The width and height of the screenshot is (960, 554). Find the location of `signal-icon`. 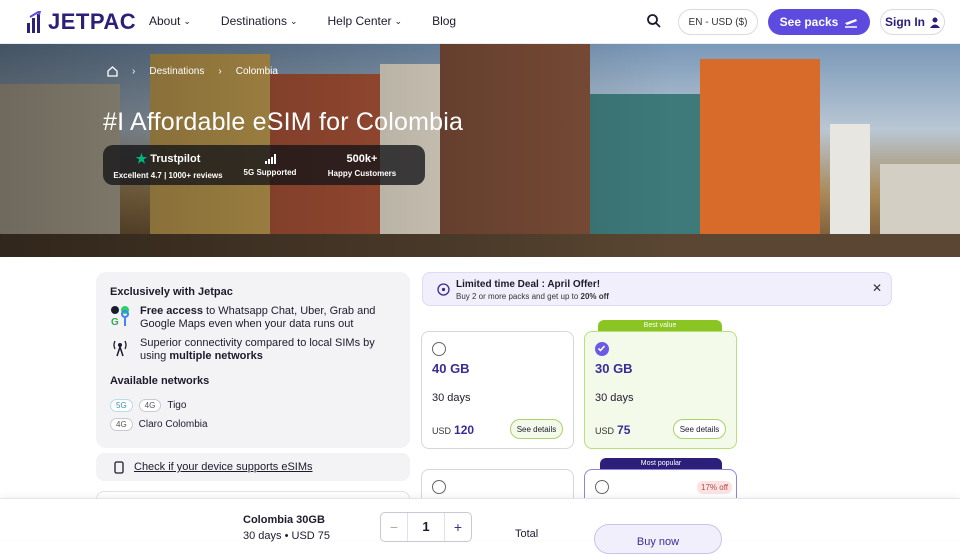

signal-icon is located at coordinates (270, 158).